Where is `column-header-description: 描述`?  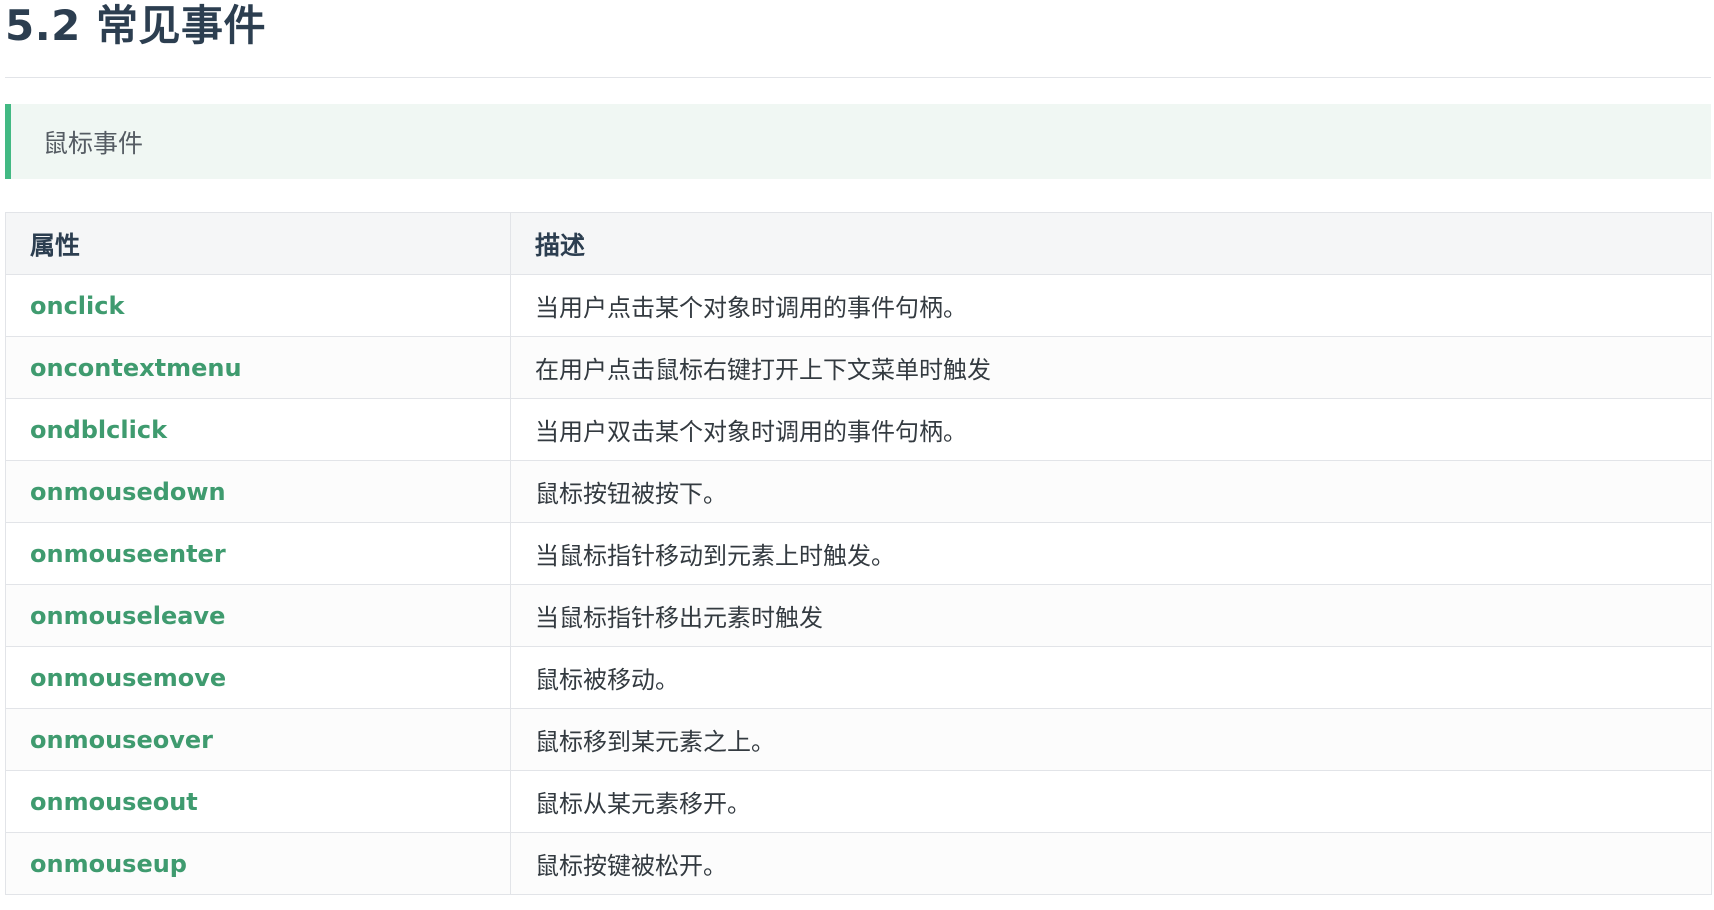 column-header-description: 描述 is located at coordinates (1111, 243).